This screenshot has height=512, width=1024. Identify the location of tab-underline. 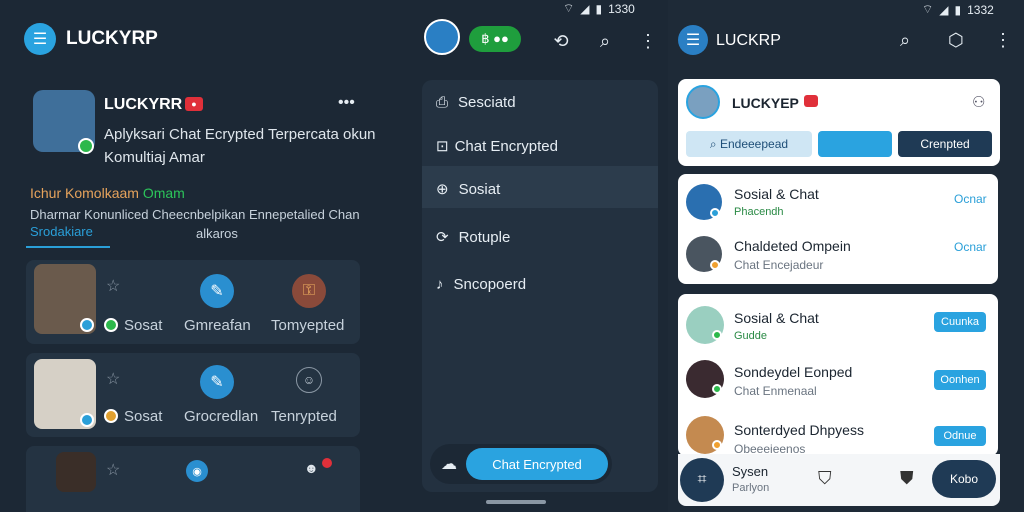
(68, 247).